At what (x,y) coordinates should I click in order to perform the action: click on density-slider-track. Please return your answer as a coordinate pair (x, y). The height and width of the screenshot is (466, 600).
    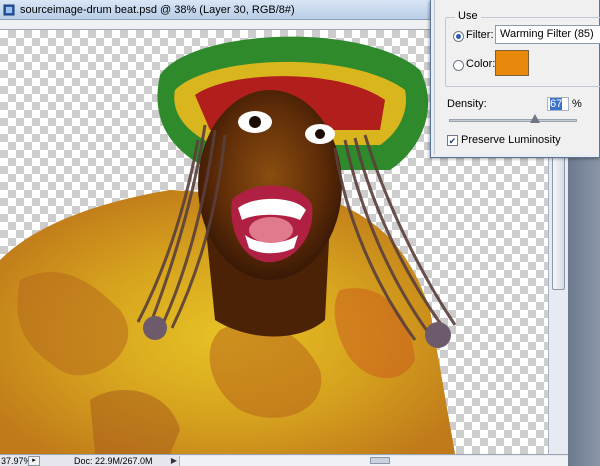
    Looking at the image, I should click on (513, 120).